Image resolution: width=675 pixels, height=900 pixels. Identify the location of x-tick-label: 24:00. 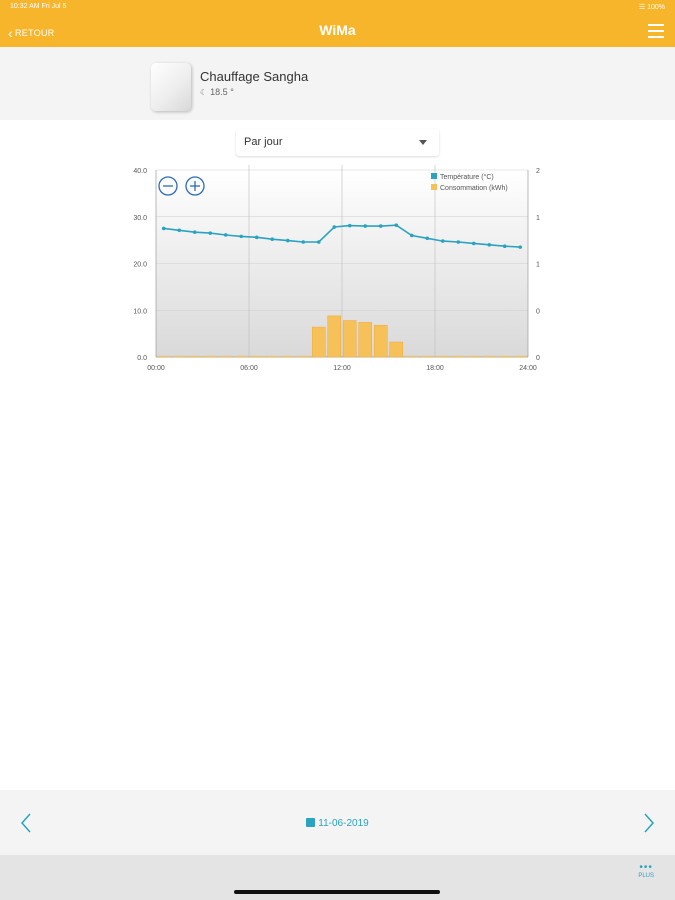
(528, 368).